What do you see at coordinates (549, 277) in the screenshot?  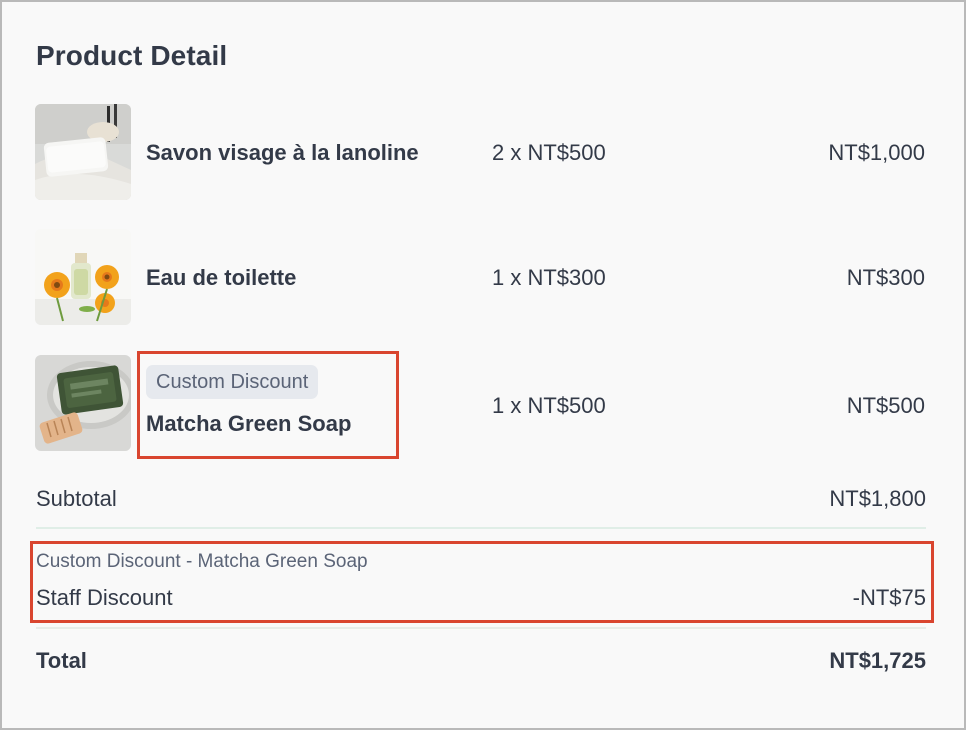 I see `item-quantity-price: 1 x NT$300` at bounding box center [549, 277].